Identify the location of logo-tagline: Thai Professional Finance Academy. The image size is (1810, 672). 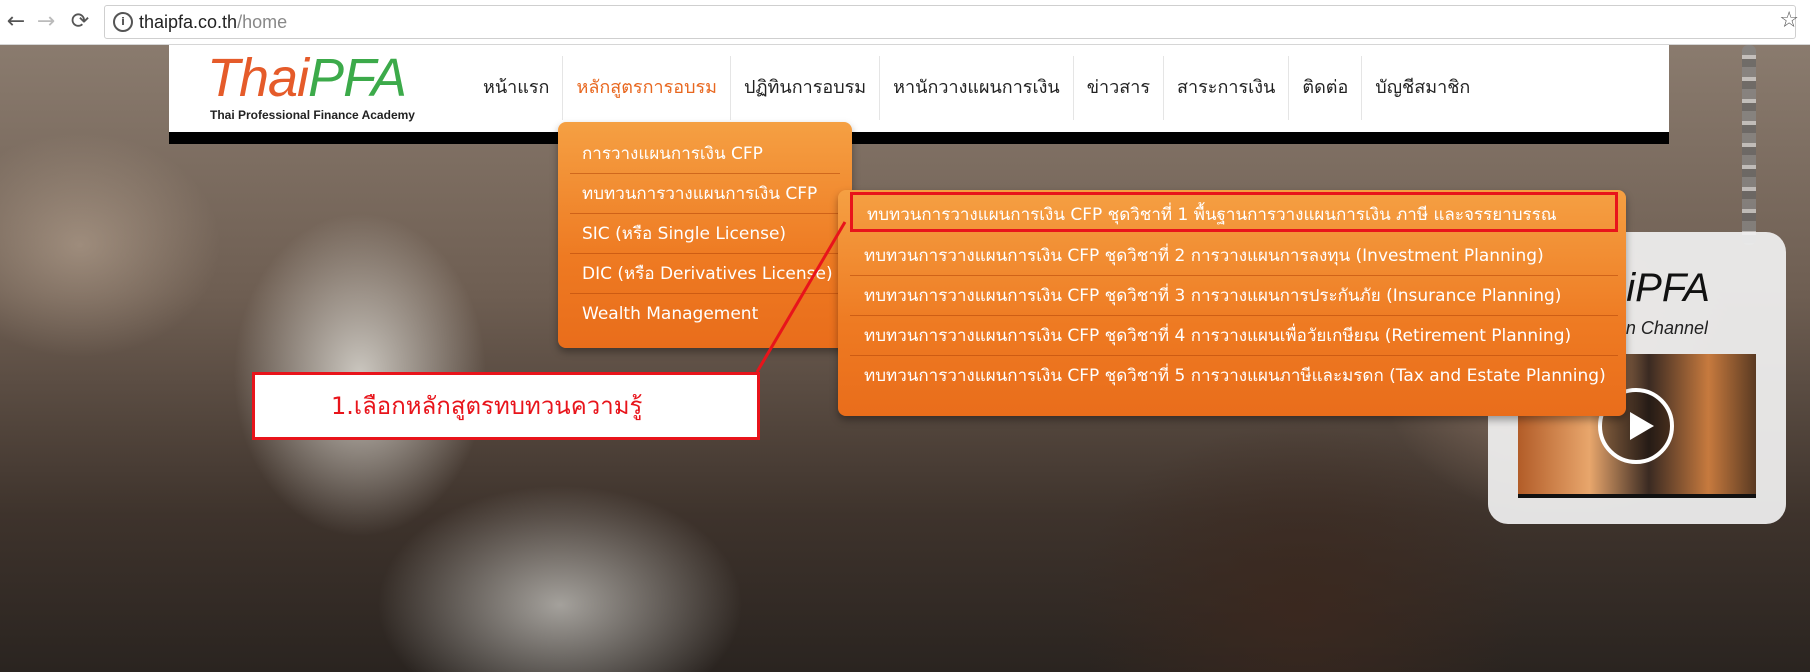
(312, 115).